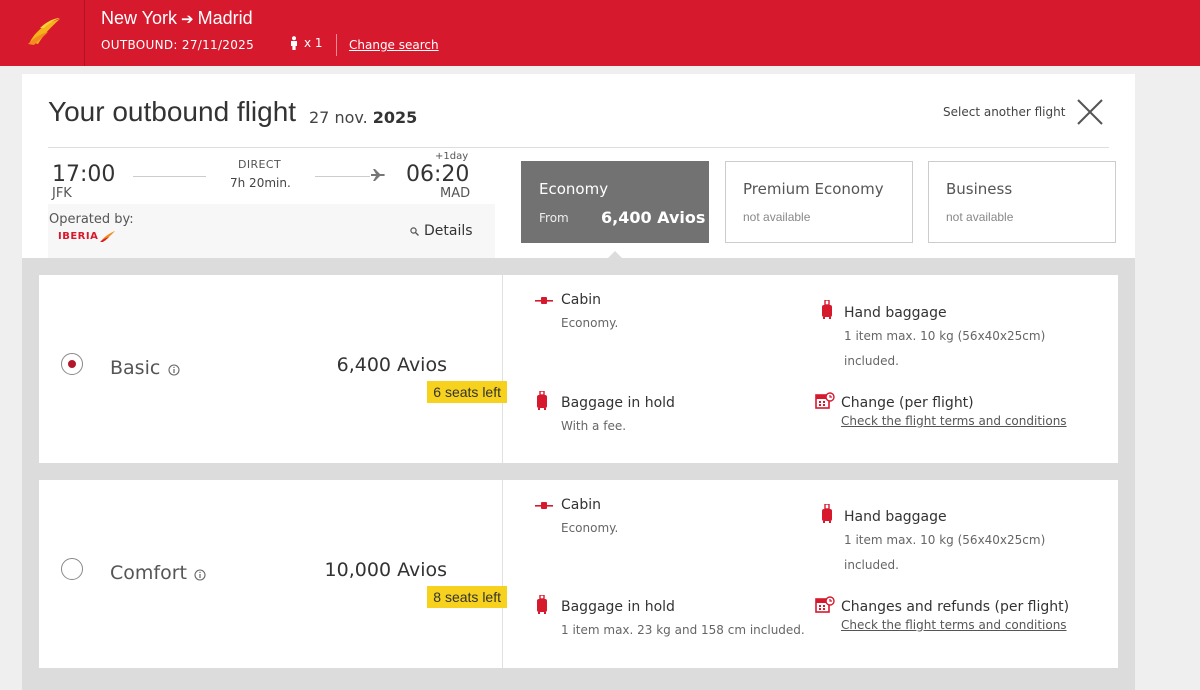  Describe the element at coordinates (467, 392) in the screenshot. I see `seats-left-badge: 6 seats left` at that location.